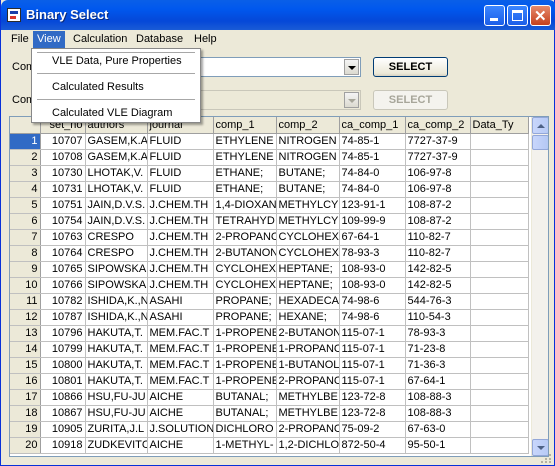 This screenshot has width=555, height=466. What do you see at coordinates (205, 39) in the screenshot?
I see `menu-help: Help` at bounding box center [205, 39].